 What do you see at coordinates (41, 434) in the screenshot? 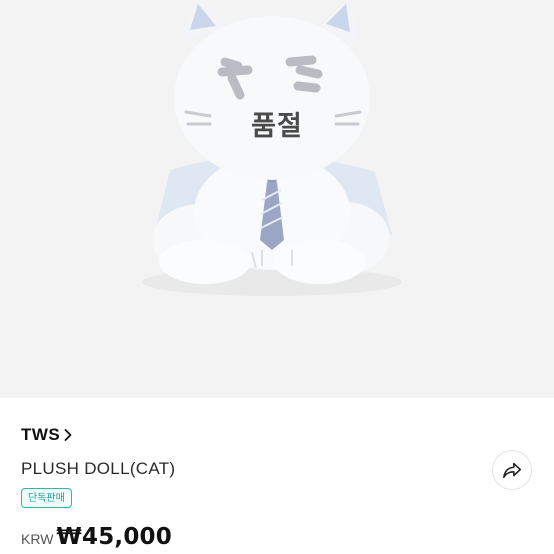
I see `brand-name: TWS` at bounding box center [41, 434].